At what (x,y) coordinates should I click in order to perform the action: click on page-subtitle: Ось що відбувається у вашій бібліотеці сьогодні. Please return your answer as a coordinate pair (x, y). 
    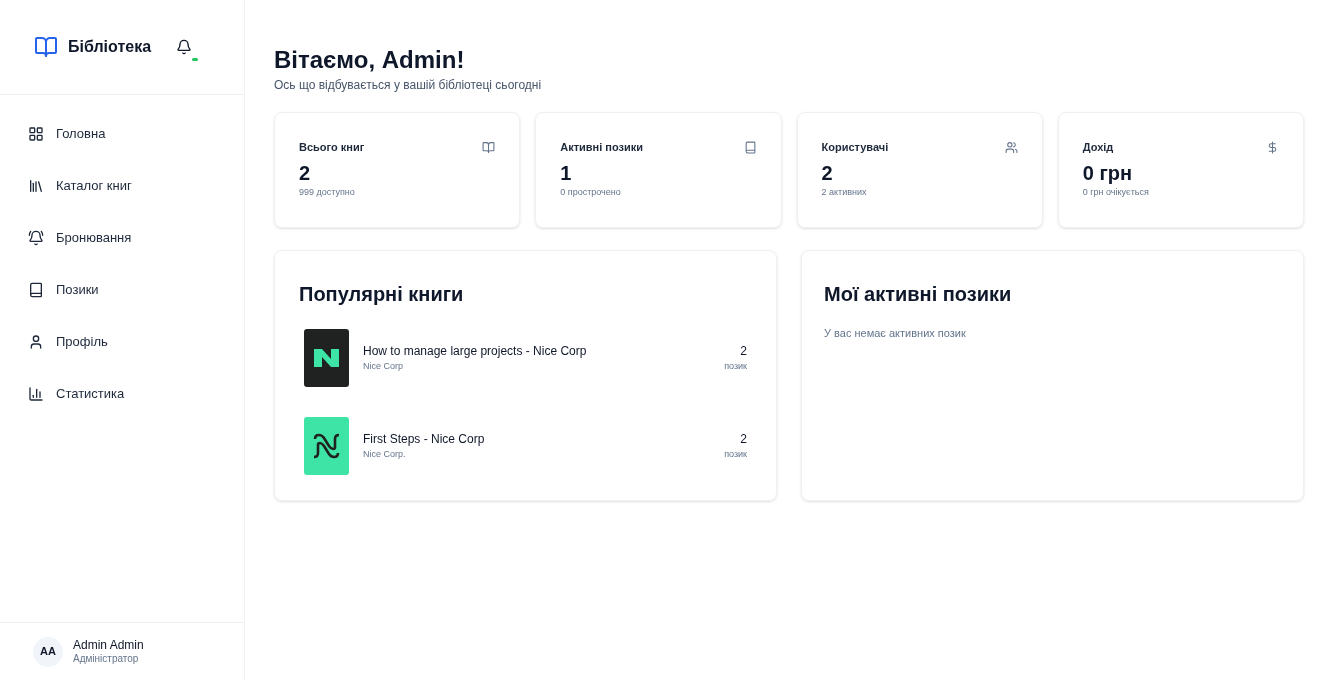
    Looking at the image, I should click on (408, 85).